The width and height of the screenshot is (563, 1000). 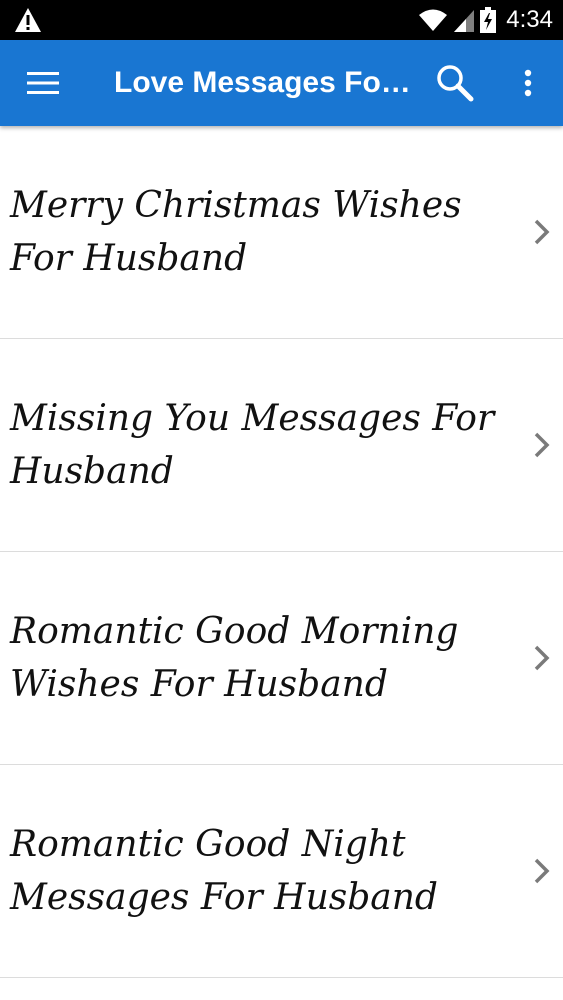 What do you see at coordinates (234, 658) in the screenshot?
I see `list-item-label: Romantic Good Morning Wishes For Husband` at bounding box center [234, 658].